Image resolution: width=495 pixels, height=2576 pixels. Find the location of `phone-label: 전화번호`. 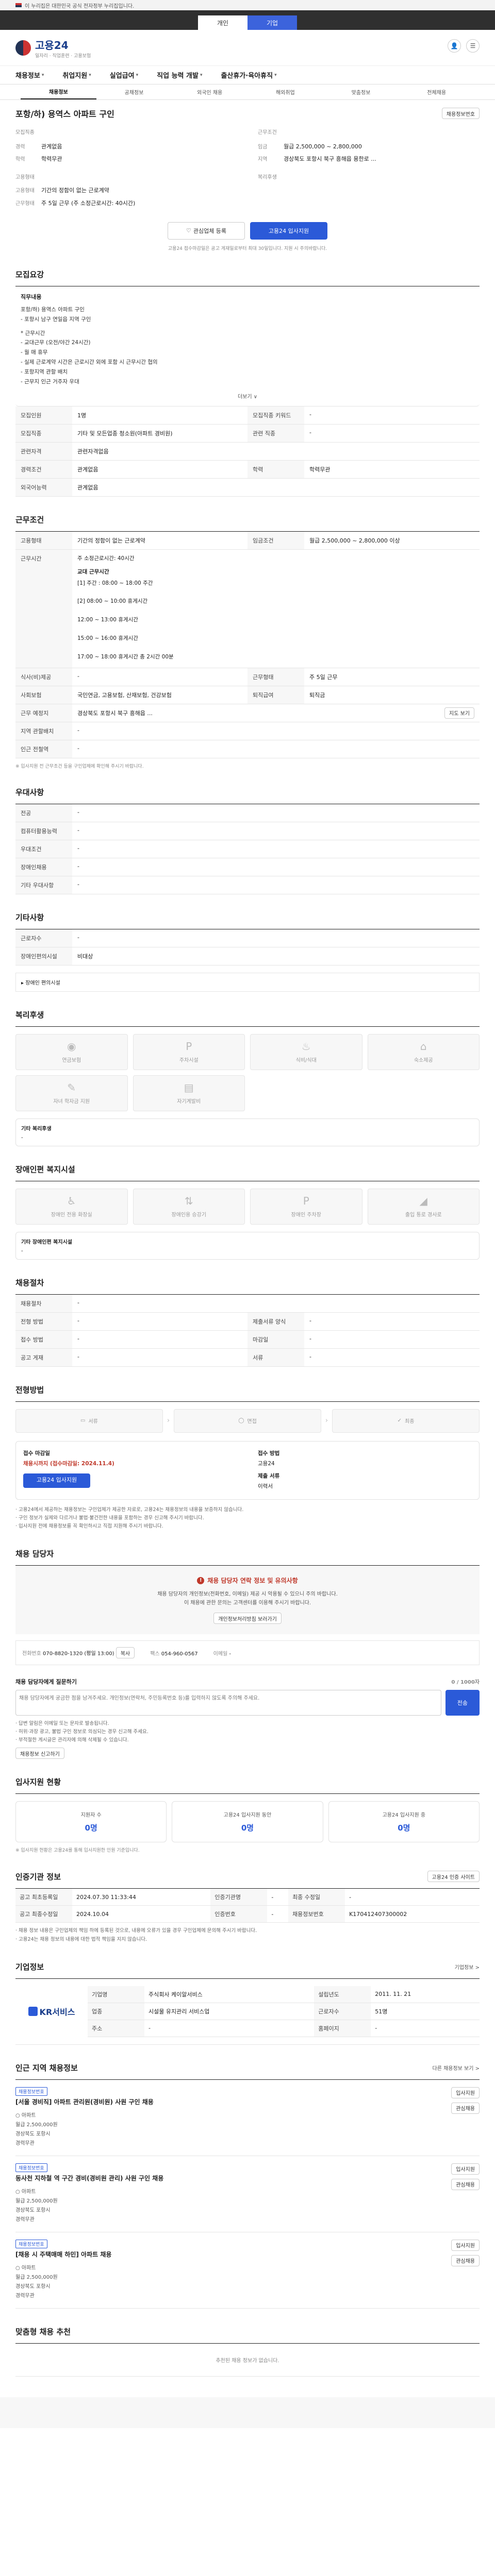

phone-label: 전화번호 is located at coordinates (31, 1654).